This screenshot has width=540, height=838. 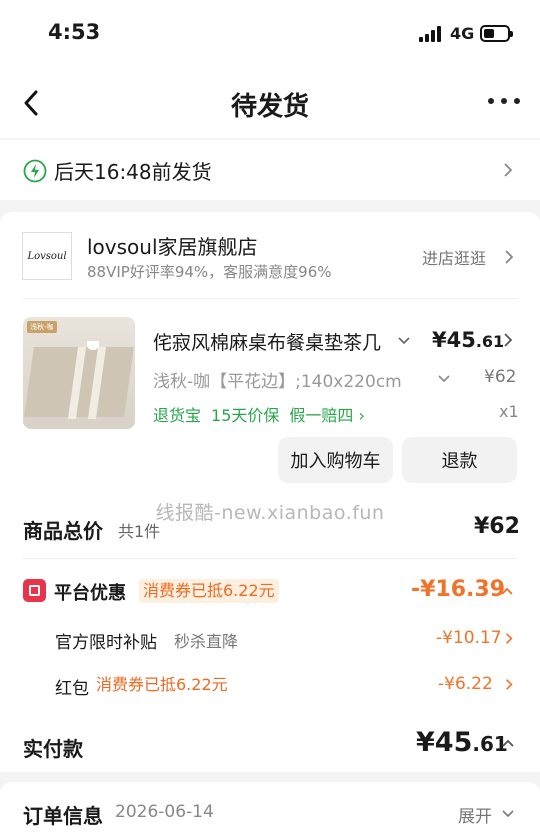 What do you see at coordinates (47, 256) in the screenshot?
I see `shop-logo: Lovsoul` at bounding box center [47, 256].